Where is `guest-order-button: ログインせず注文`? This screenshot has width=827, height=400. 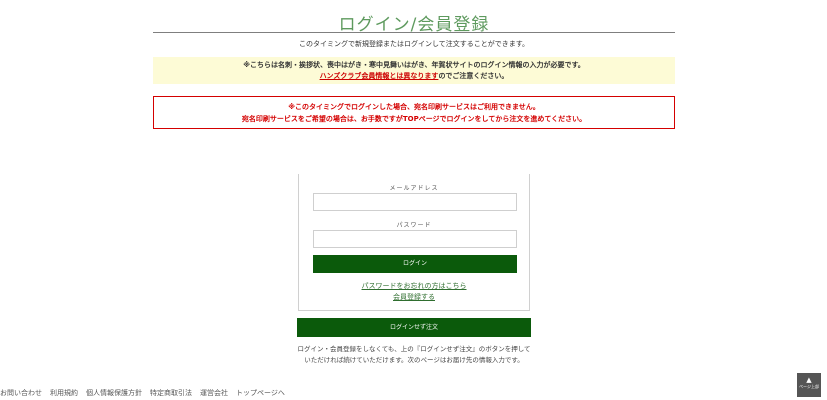
guest-order-button: ログインせず注文 is located at coordinates (414, 327).